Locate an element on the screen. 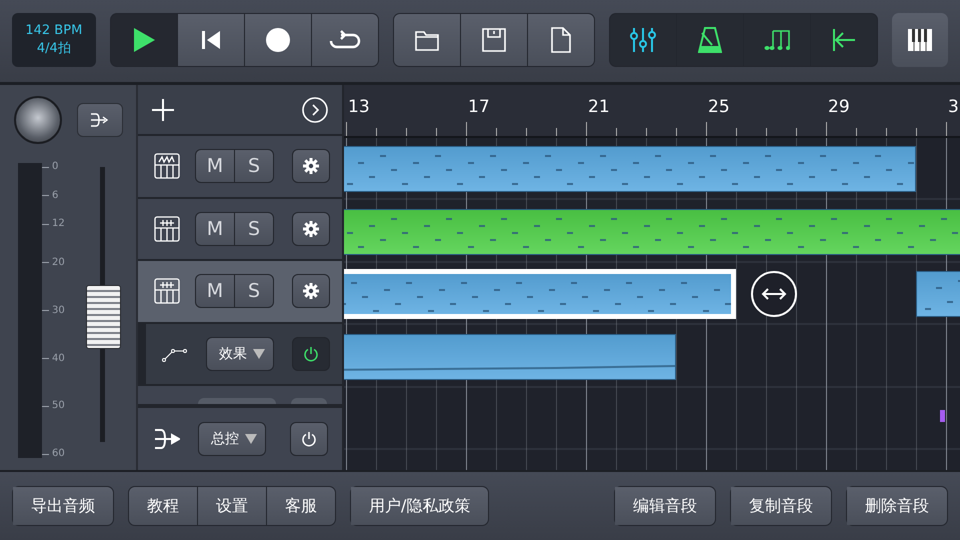 The height and width of the screenshot is (540, 960). effect-dropdown: 效果 is located at coordinates (240, 354).